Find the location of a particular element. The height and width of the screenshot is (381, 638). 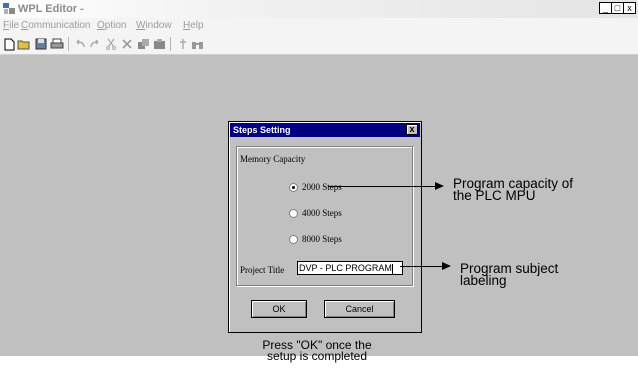

option-4000-steps: 4000 Steps is located at coordinates (315, 213).